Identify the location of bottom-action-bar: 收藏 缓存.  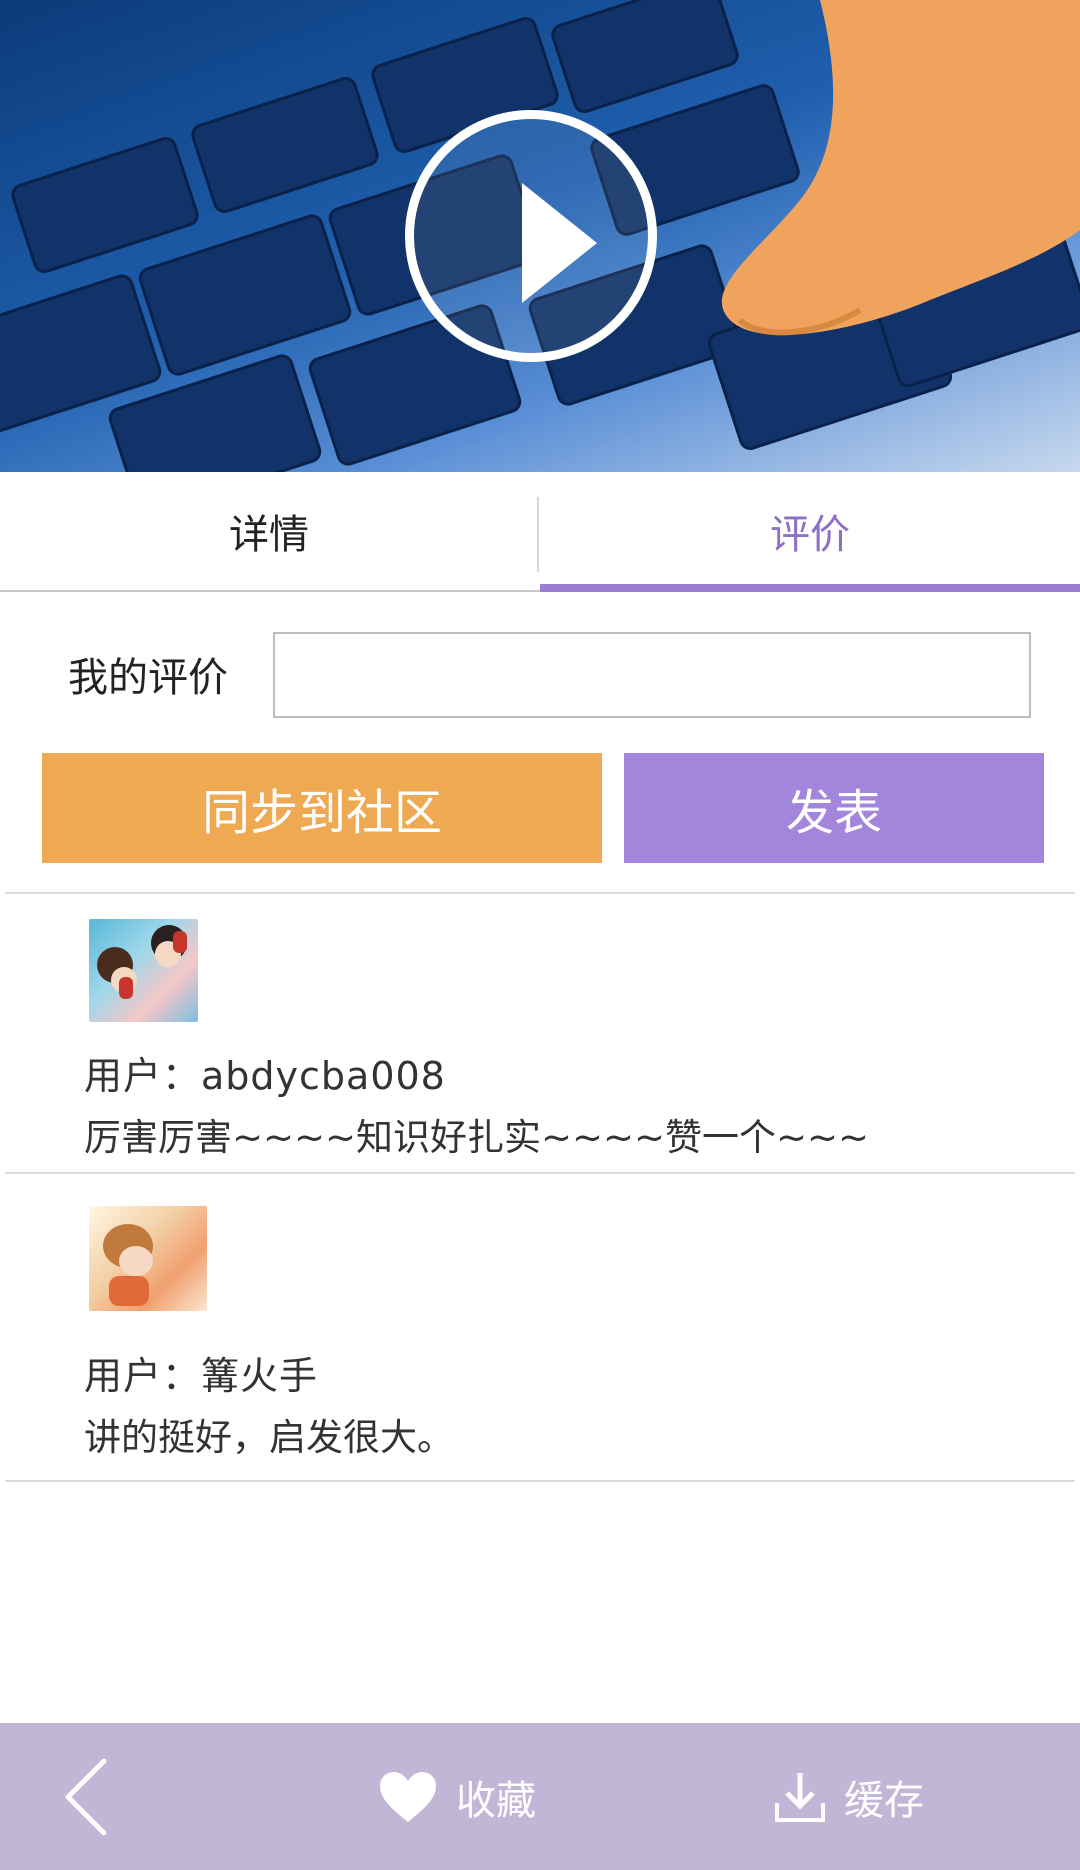
(540, 1796).